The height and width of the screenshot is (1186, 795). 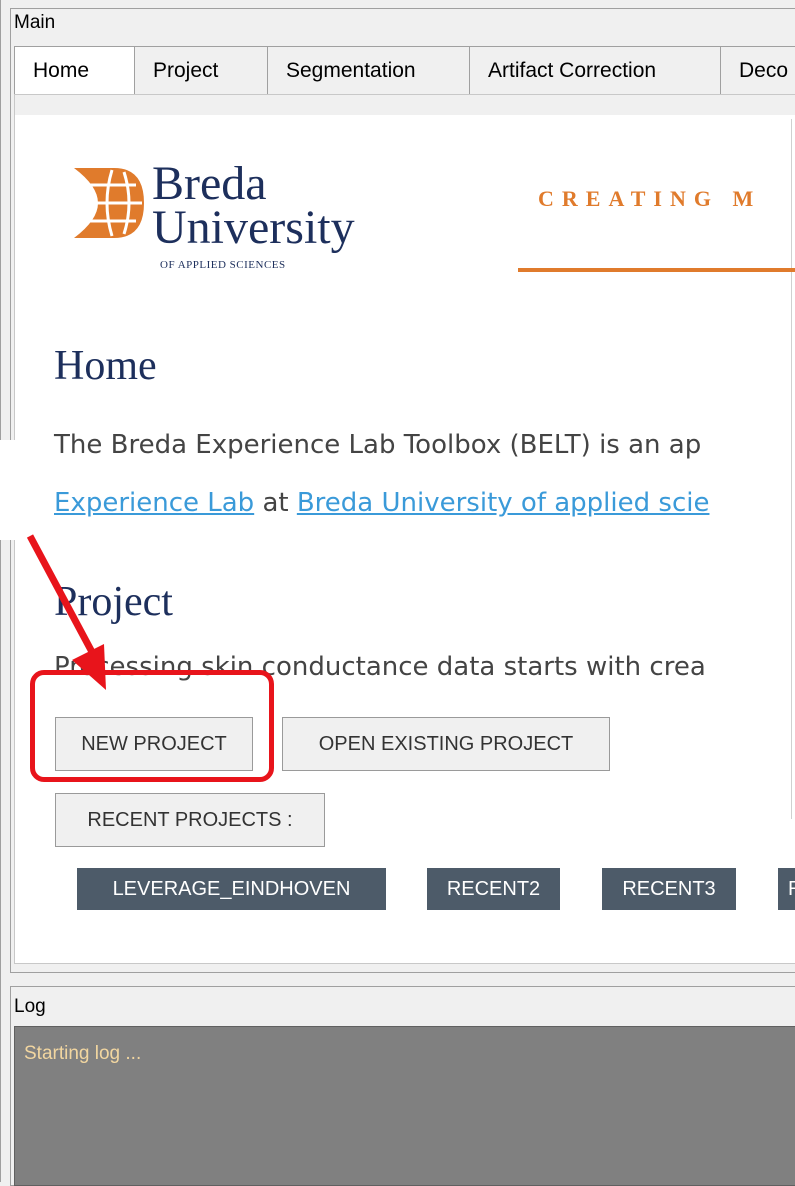 I want to click on breda-university-link: Breda University of applied scie, so click(x=503, y=503).